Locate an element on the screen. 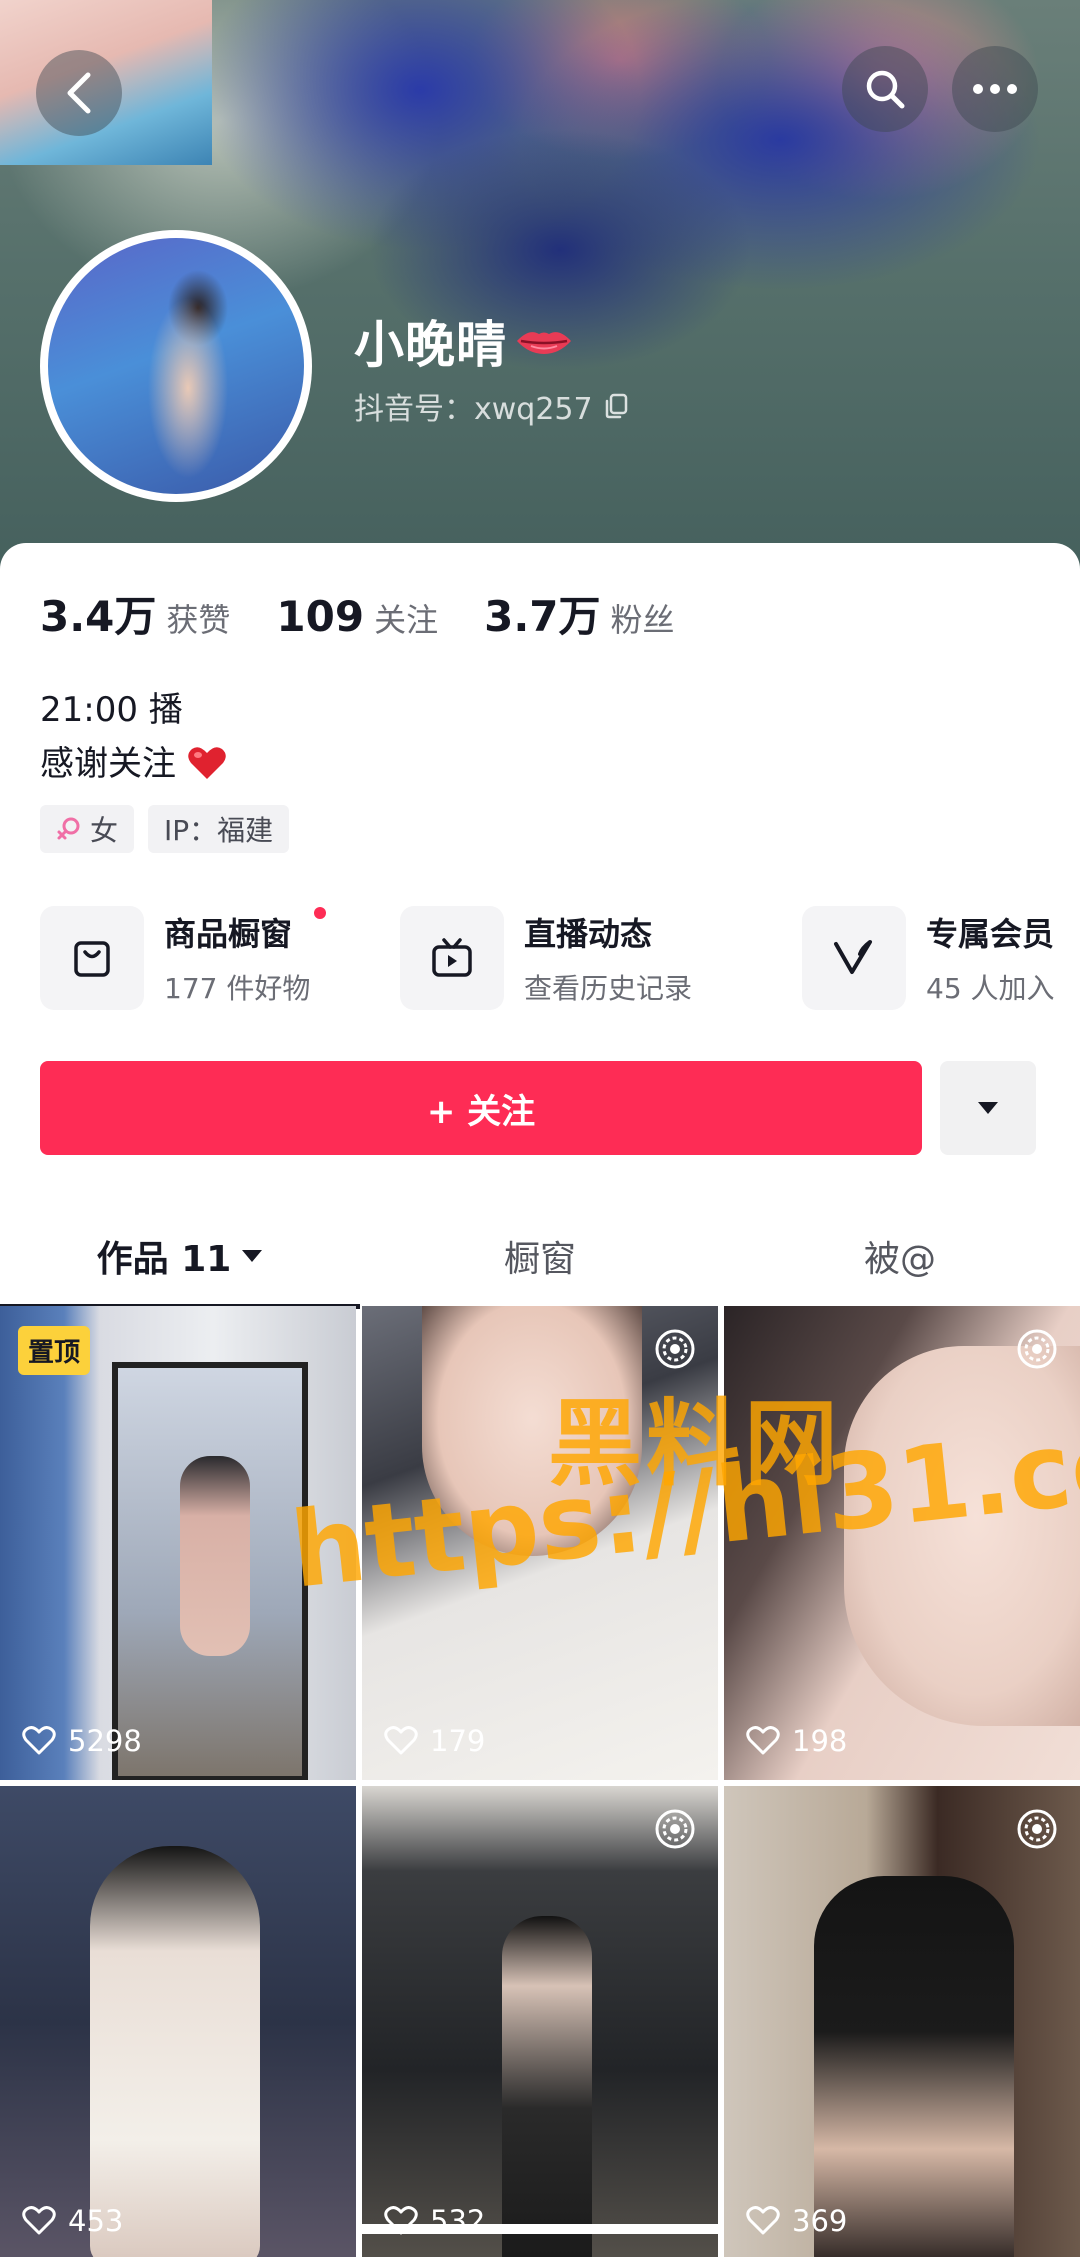  svc-title: 商品橱窗 is located at coordinates (245, 931).